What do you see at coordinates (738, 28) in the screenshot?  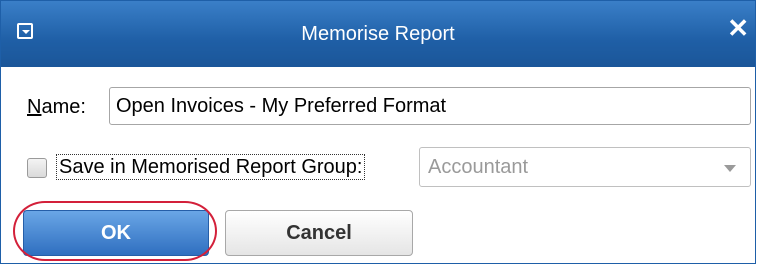 I see `close-icon: ✕` at bounding box center [738, 28].